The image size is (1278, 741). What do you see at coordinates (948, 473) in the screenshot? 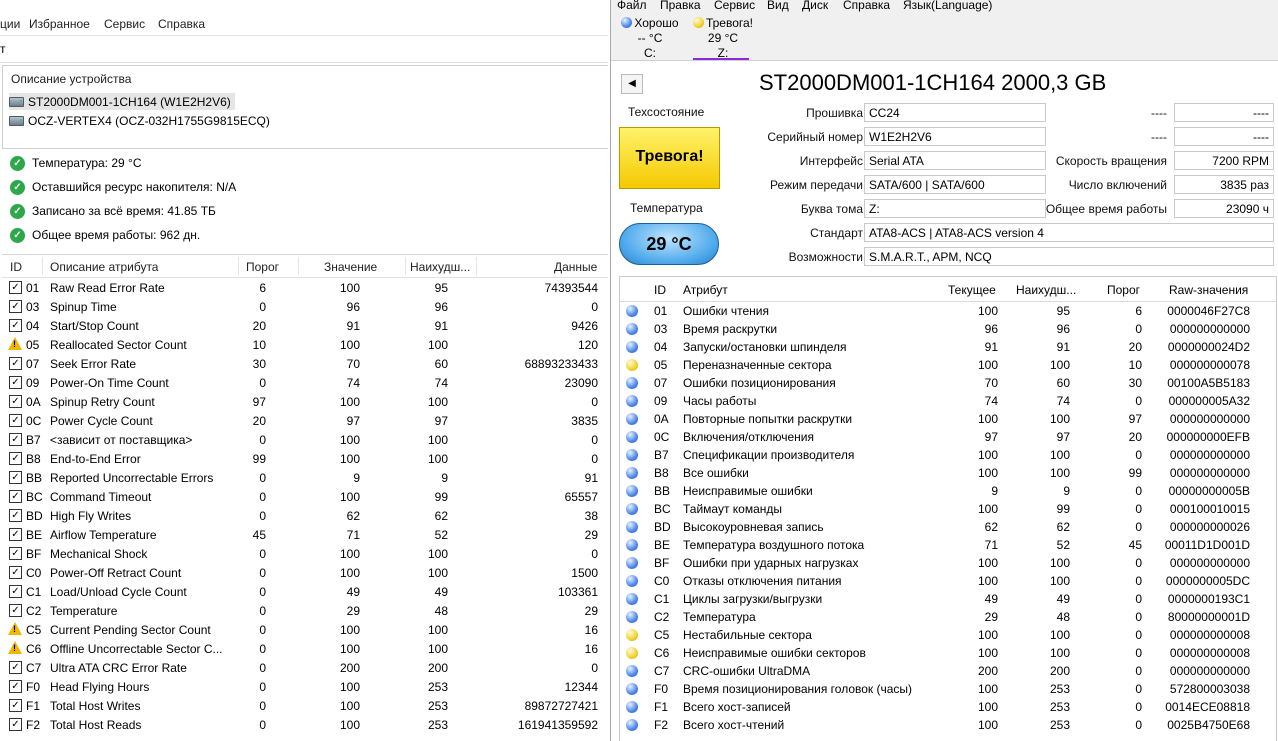
I see `table-row: B8 Все ошибки 100 100 99 000000000000` at bounding box center [948, 473].